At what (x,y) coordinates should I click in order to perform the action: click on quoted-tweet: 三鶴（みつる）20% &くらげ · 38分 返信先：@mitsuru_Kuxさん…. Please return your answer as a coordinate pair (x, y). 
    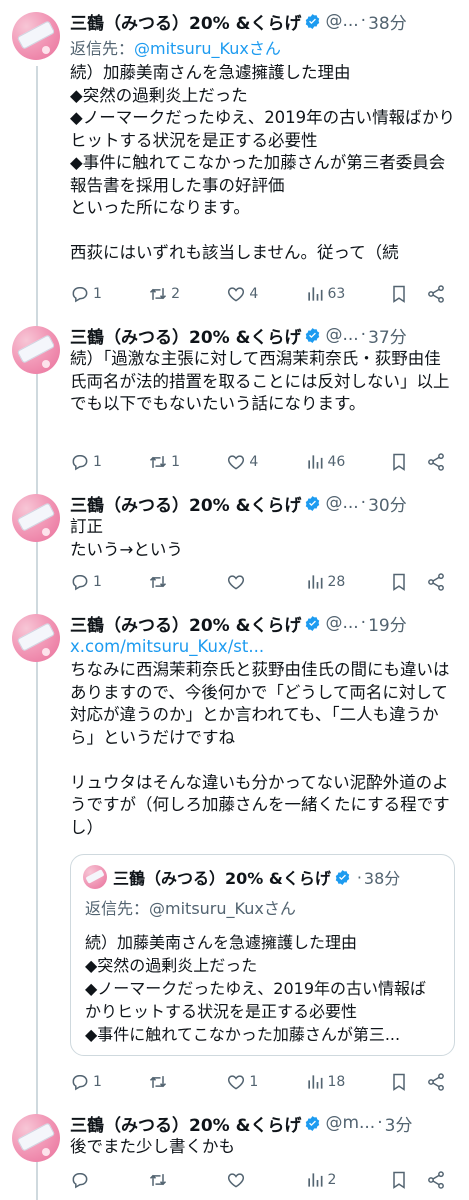
    Looking at the image, I should click on (262, 955).